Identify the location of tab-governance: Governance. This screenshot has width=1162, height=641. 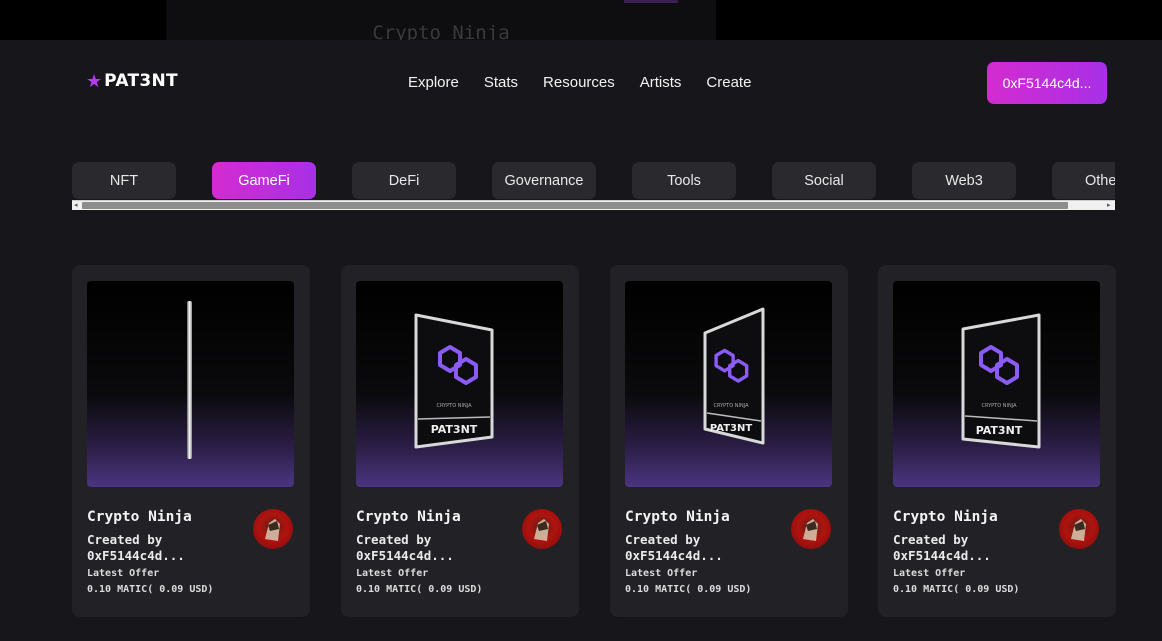
(544, 180).